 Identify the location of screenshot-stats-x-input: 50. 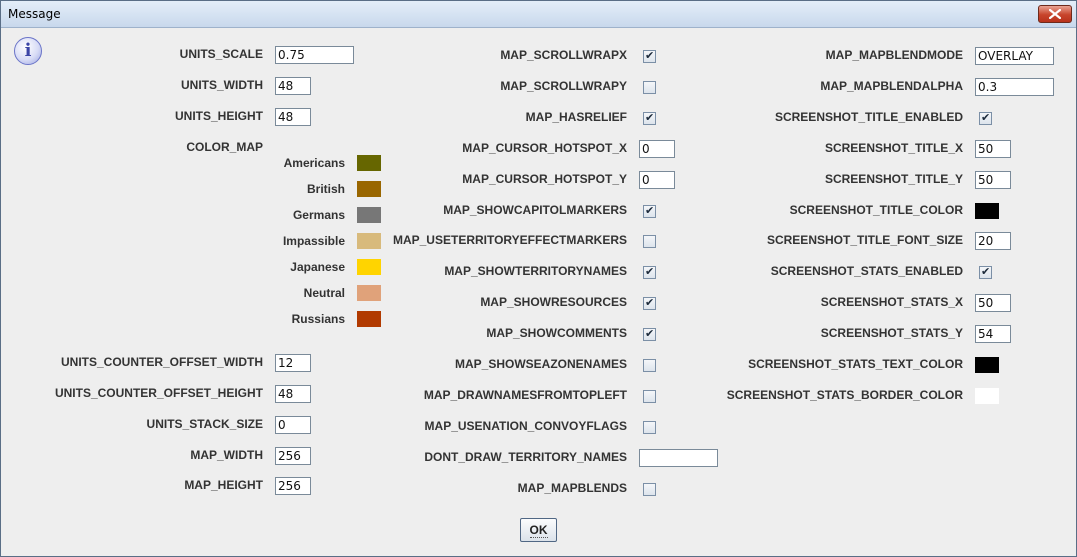
(993, 303).